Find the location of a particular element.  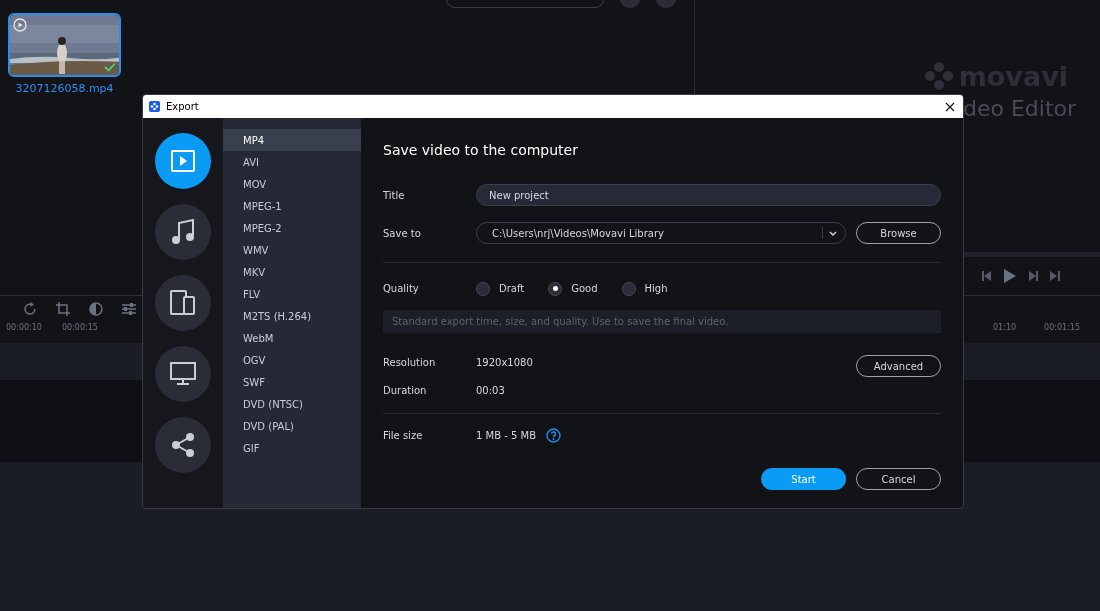

time-label: 00:00:10 is located at coordinates (24, 328).